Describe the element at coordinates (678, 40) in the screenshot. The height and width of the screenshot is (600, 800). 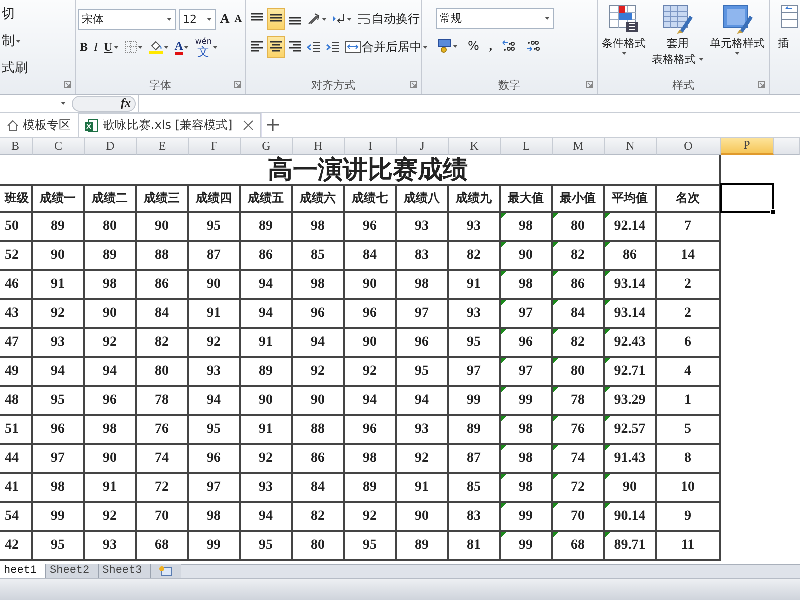
I see `styles-button: 套用 表格格式` at that location.